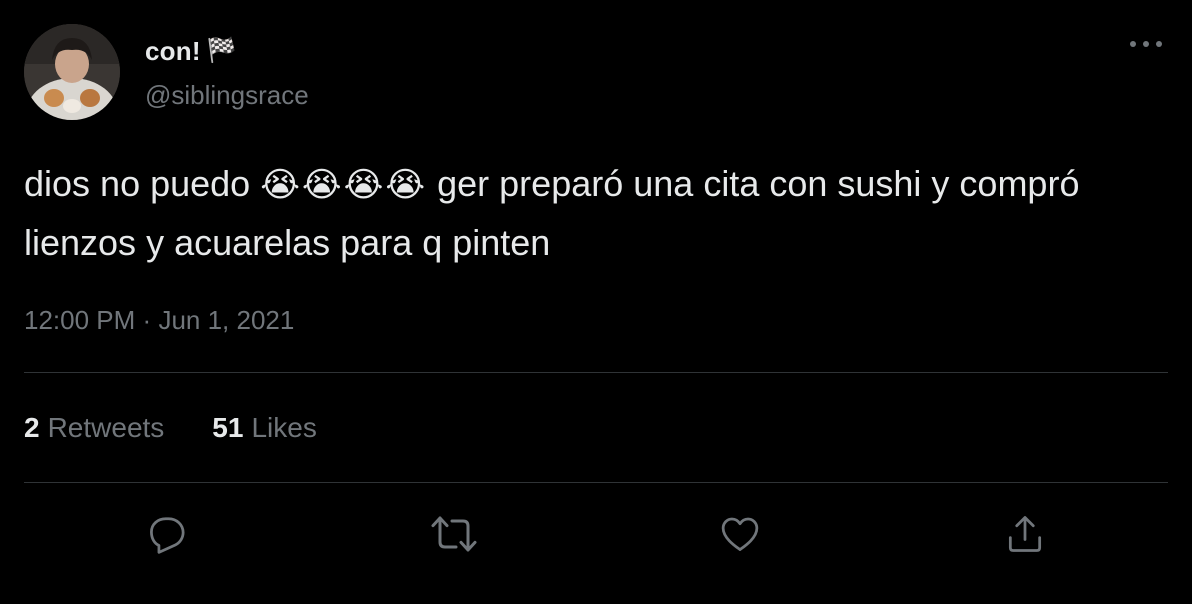  I want to click on retweet-button, so click(454, 534).